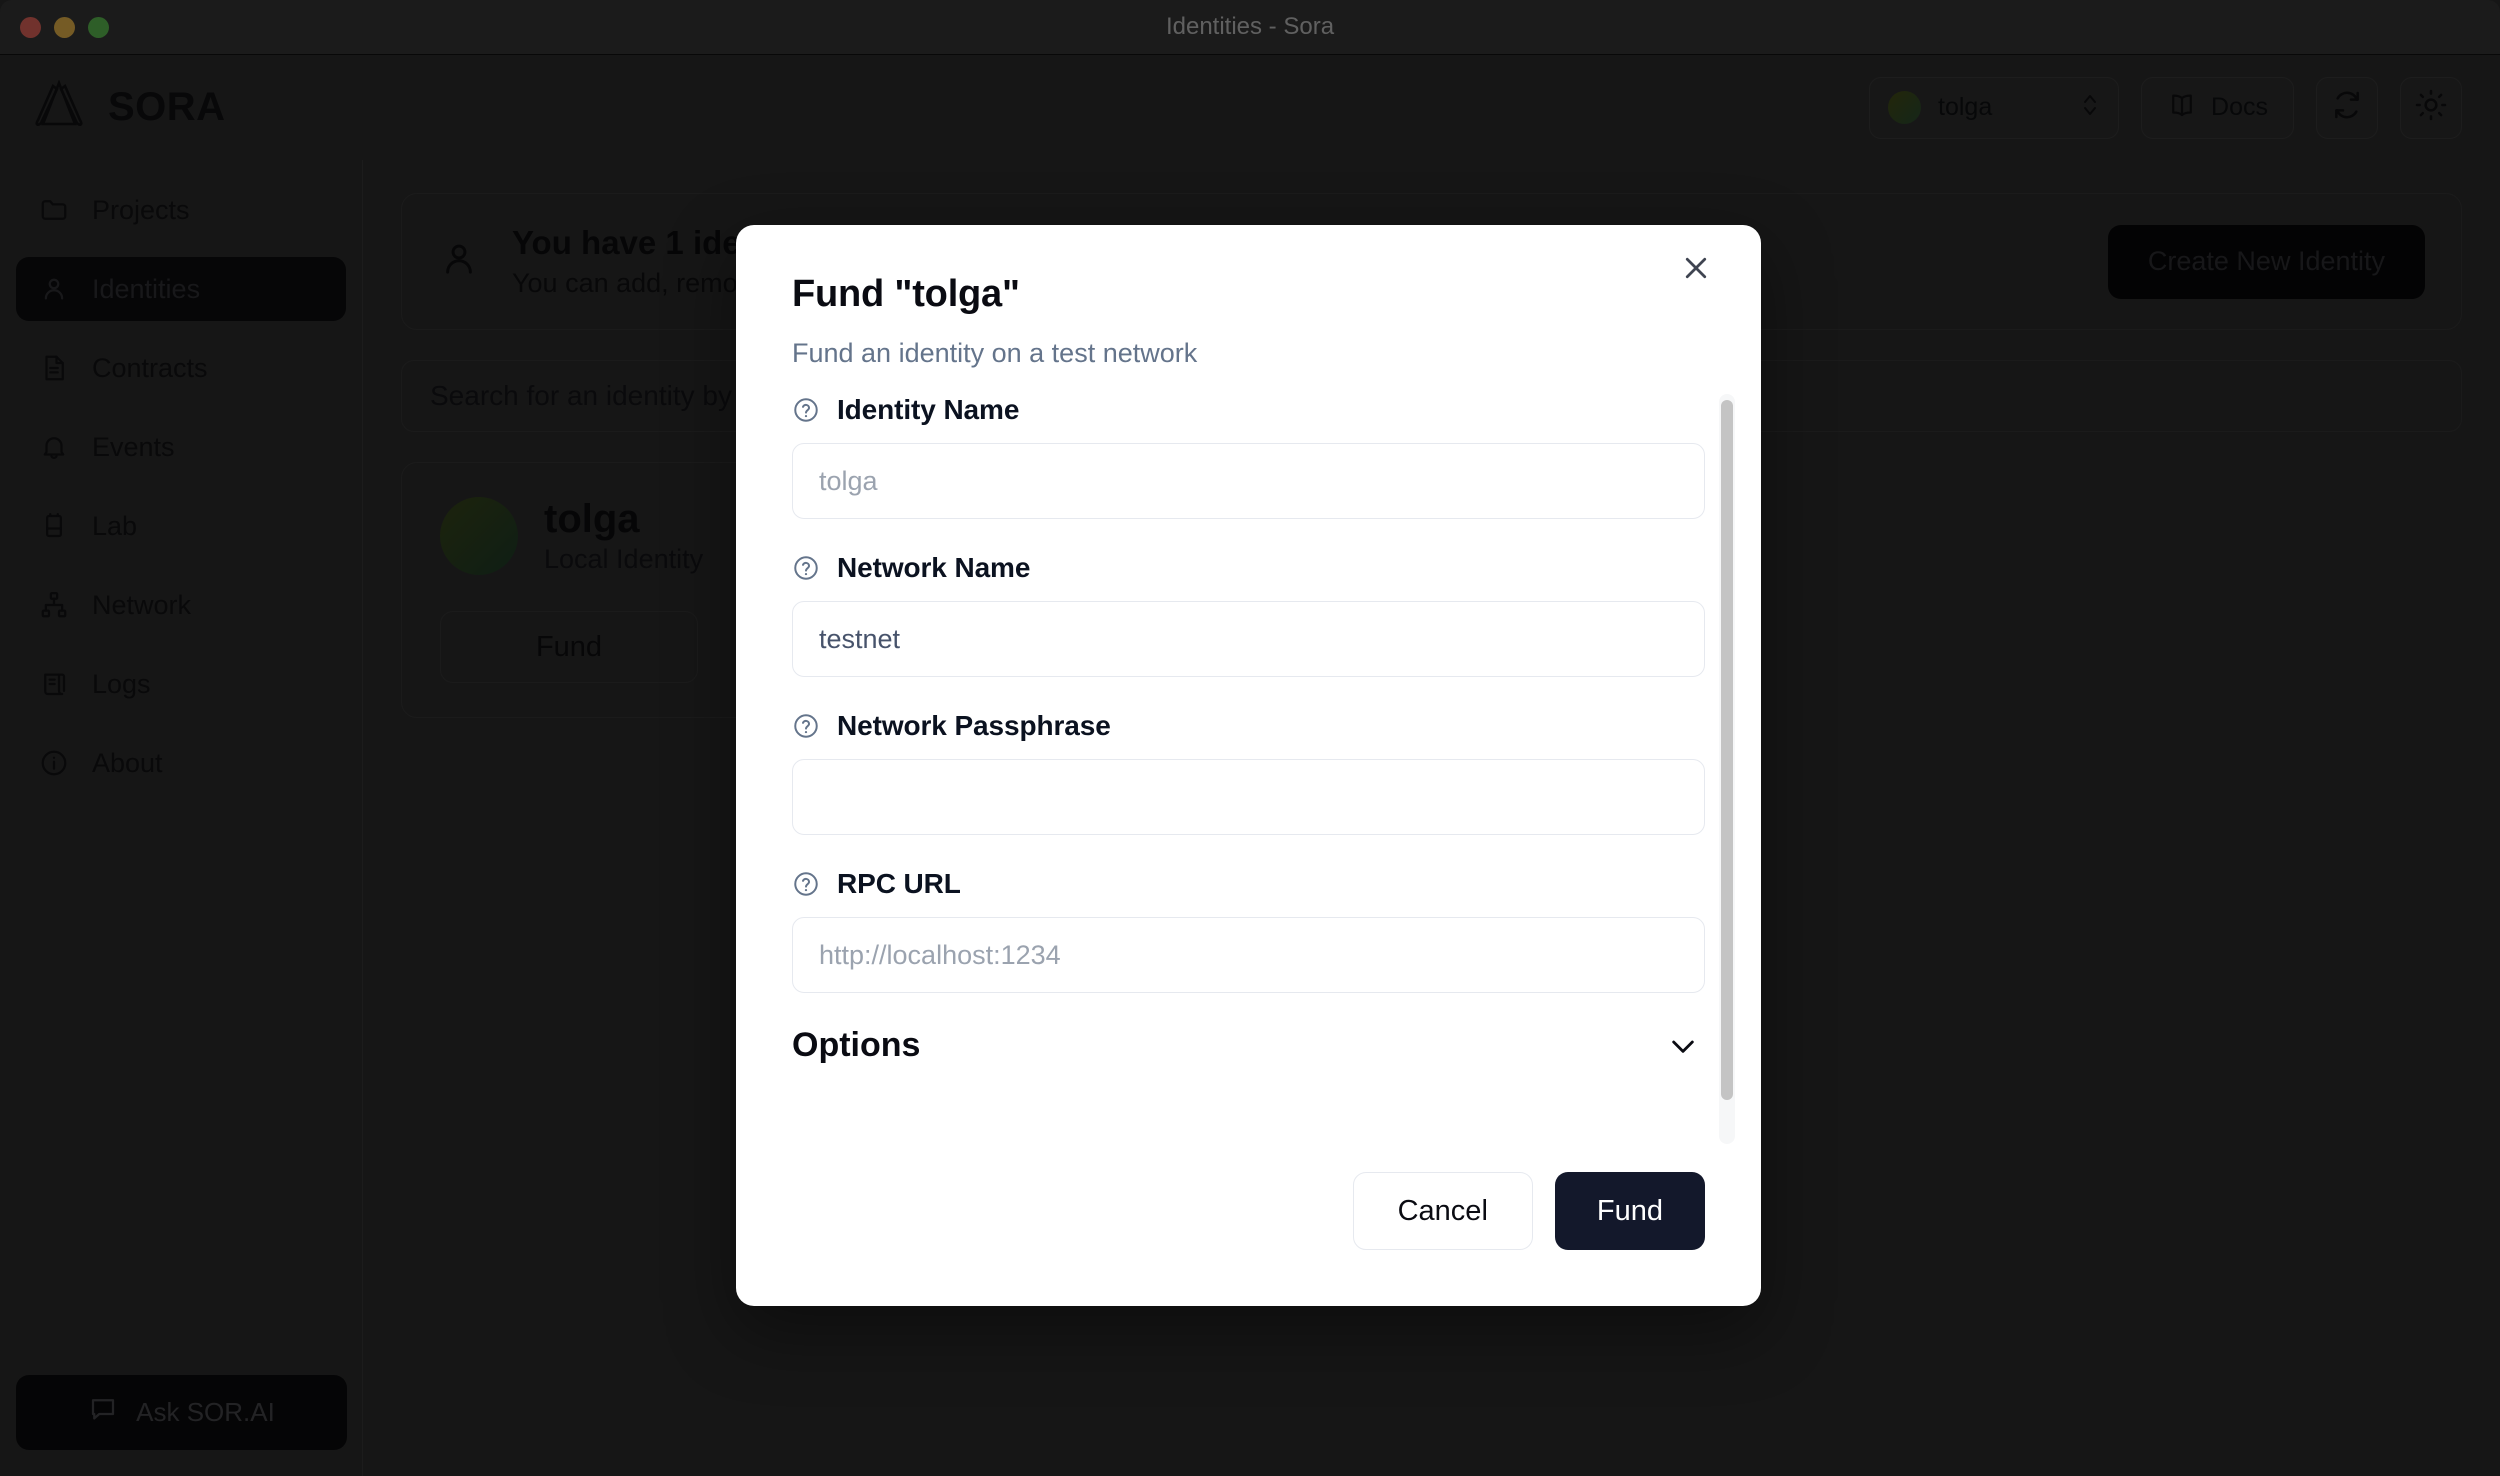 This screenshot has width=2500, height=1476. I want to click on modal-subtitle: Fund an identity on a test network, so click(995, 353).